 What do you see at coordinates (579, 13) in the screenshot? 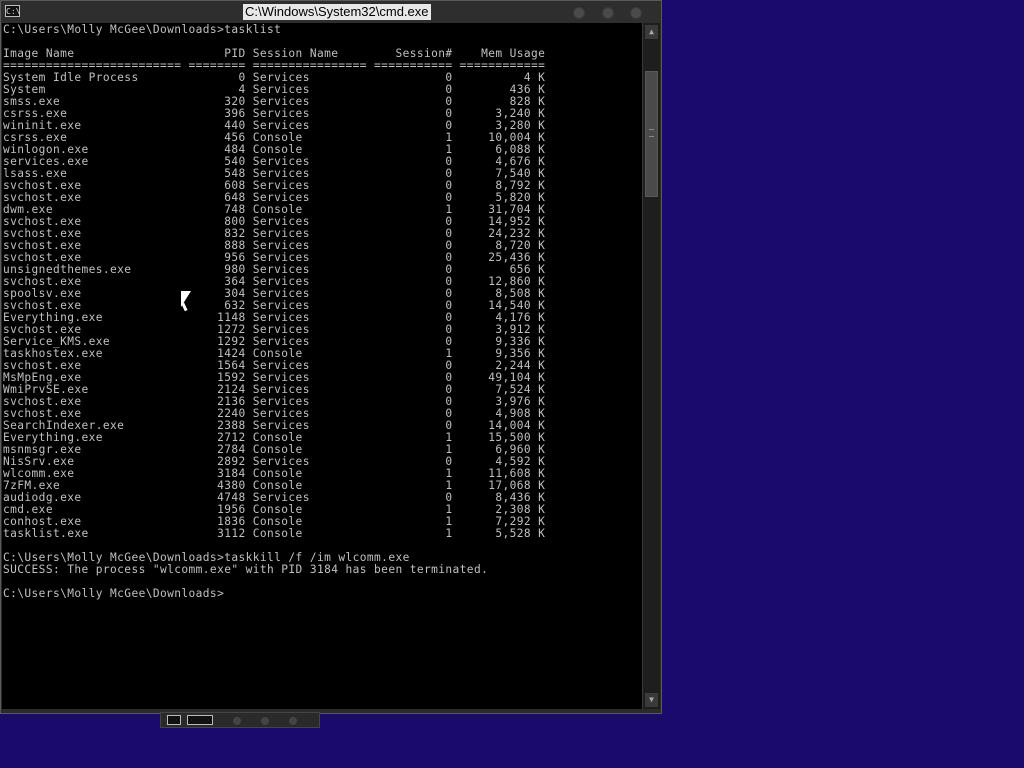
I see `minimize-button` at bounding box center [579, 13].